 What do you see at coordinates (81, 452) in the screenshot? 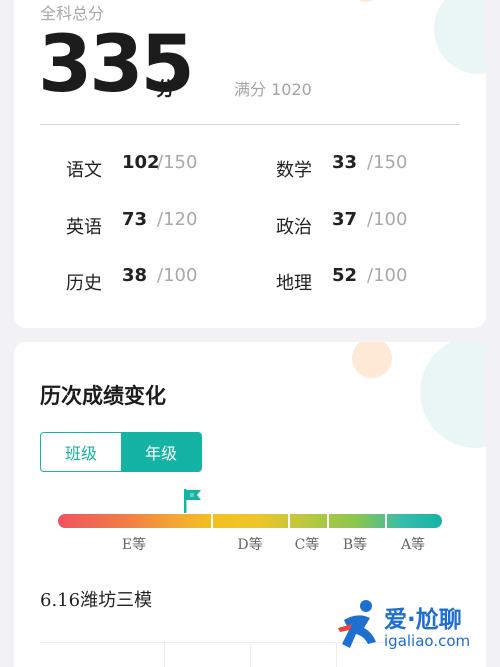
I see `tab-class: 班级` at bounding box center [81, 452].